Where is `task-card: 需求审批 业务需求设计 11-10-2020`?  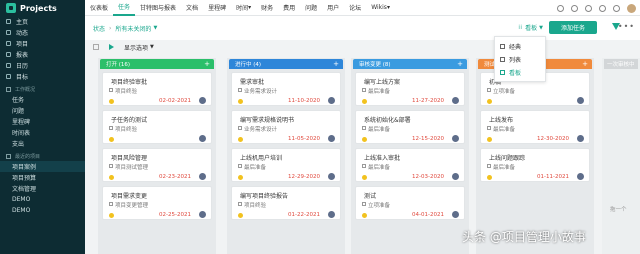 task-card: 需求审批 业务需求设计 11-10-2020 is located at coordinates (286, 89).